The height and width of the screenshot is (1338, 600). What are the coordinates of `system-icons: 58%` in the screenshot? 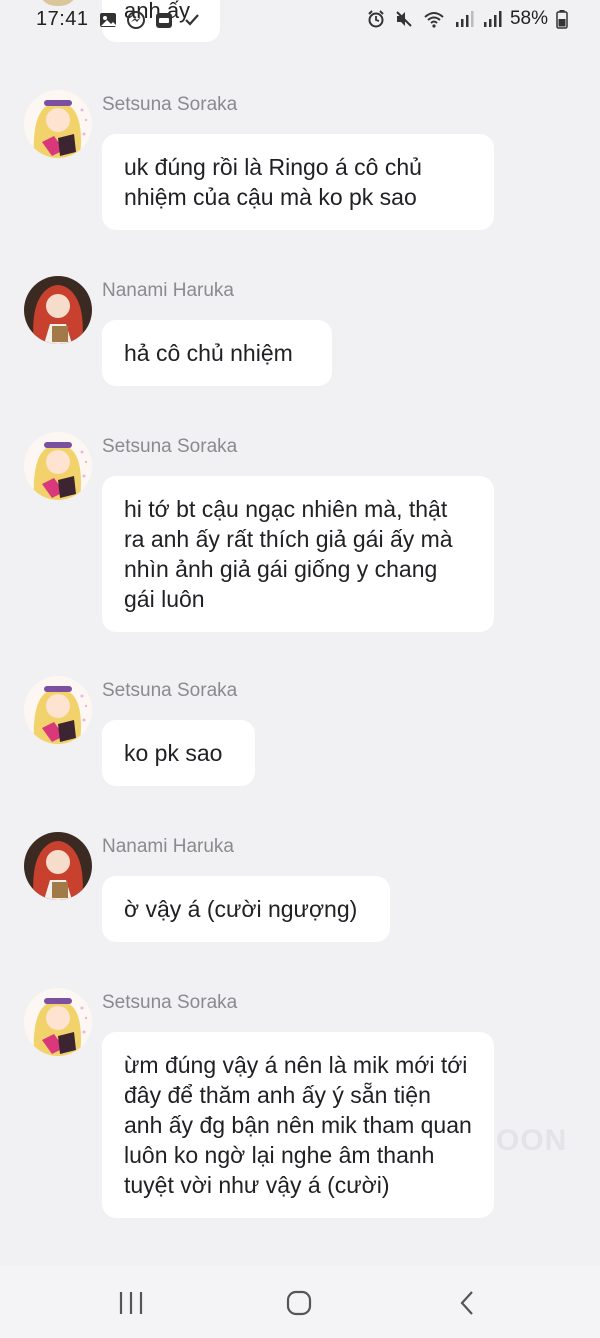 It's located at (467, 19).